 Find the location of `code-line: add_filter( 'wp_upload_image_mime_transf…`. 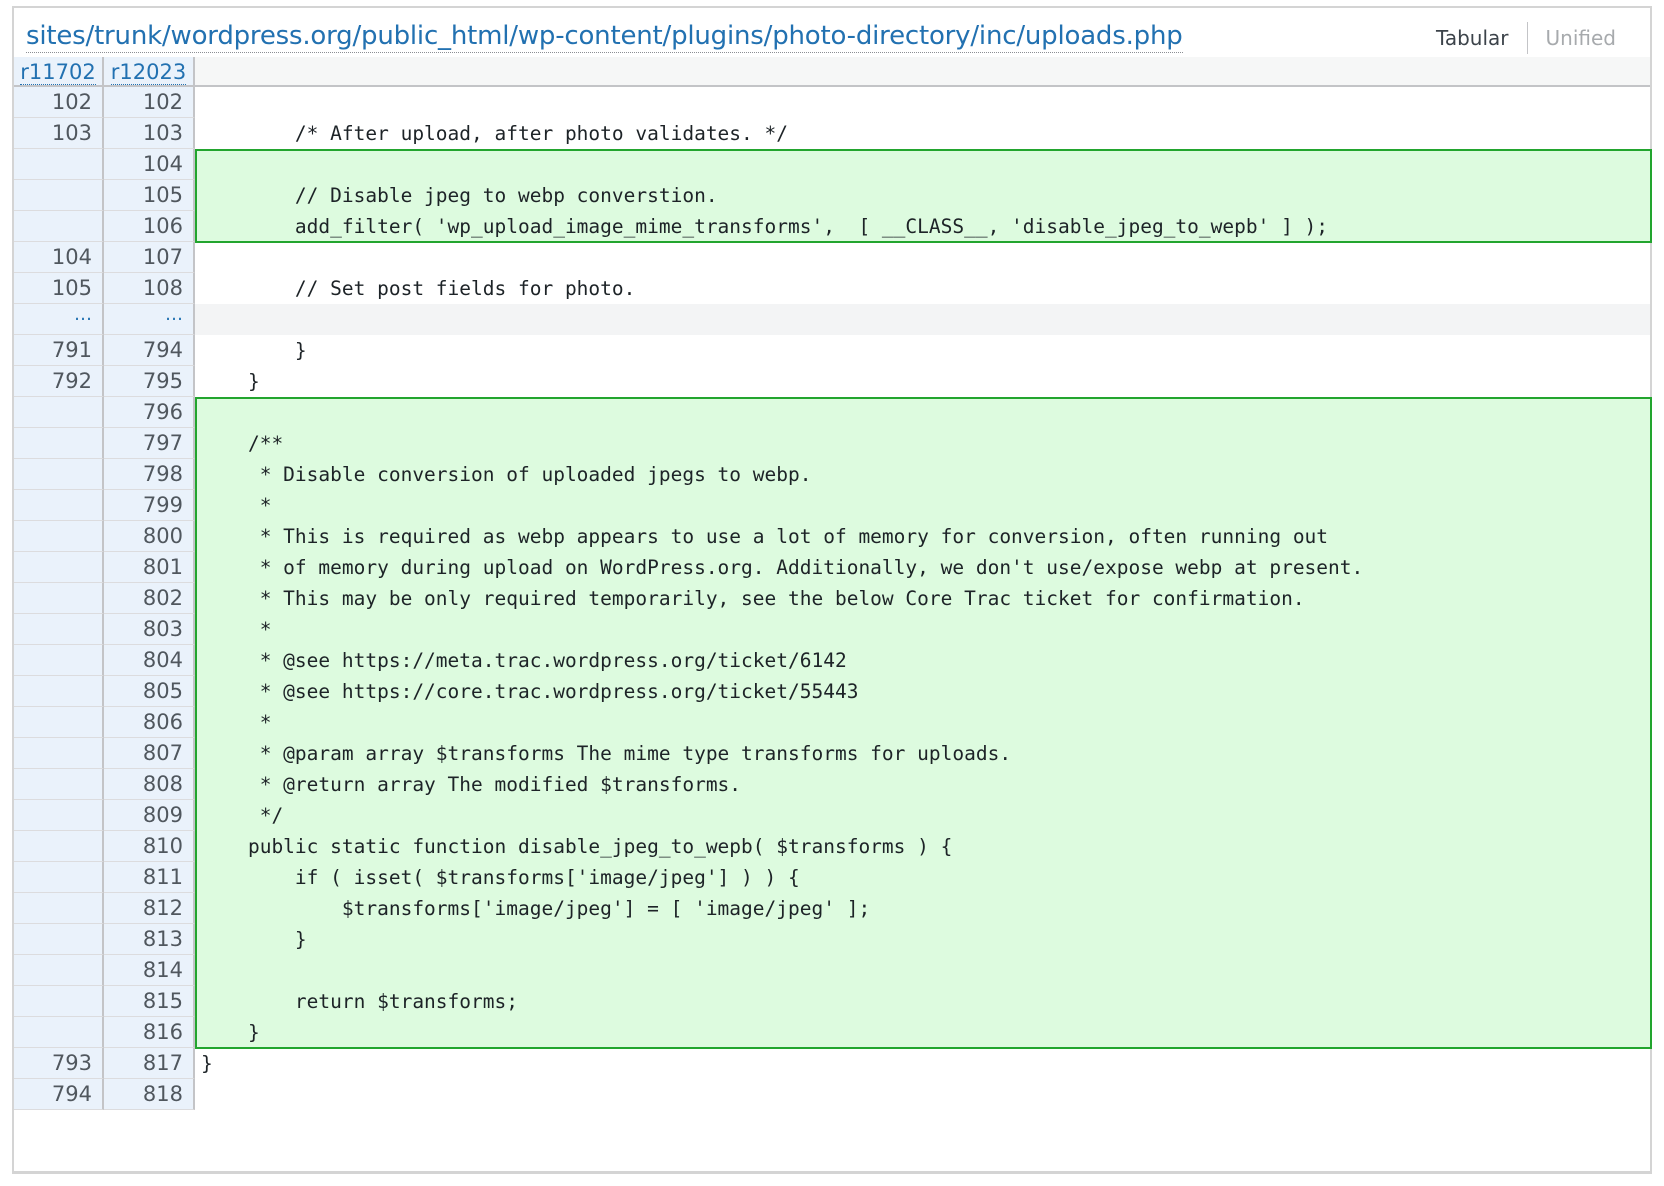

code-line: add_filter( 'wp_upload_image_mime_transf… is located at coordinates (922, 226).